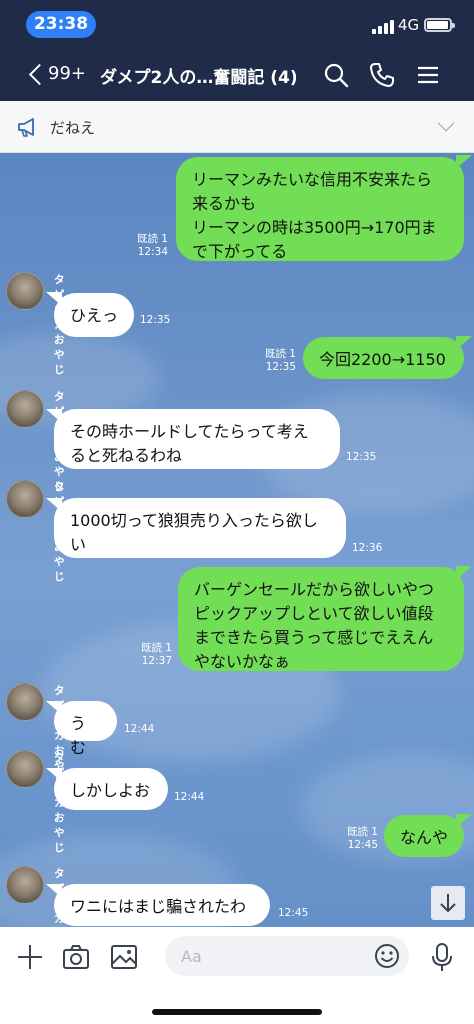  I want to click on phone-icon, so click(382, 75).